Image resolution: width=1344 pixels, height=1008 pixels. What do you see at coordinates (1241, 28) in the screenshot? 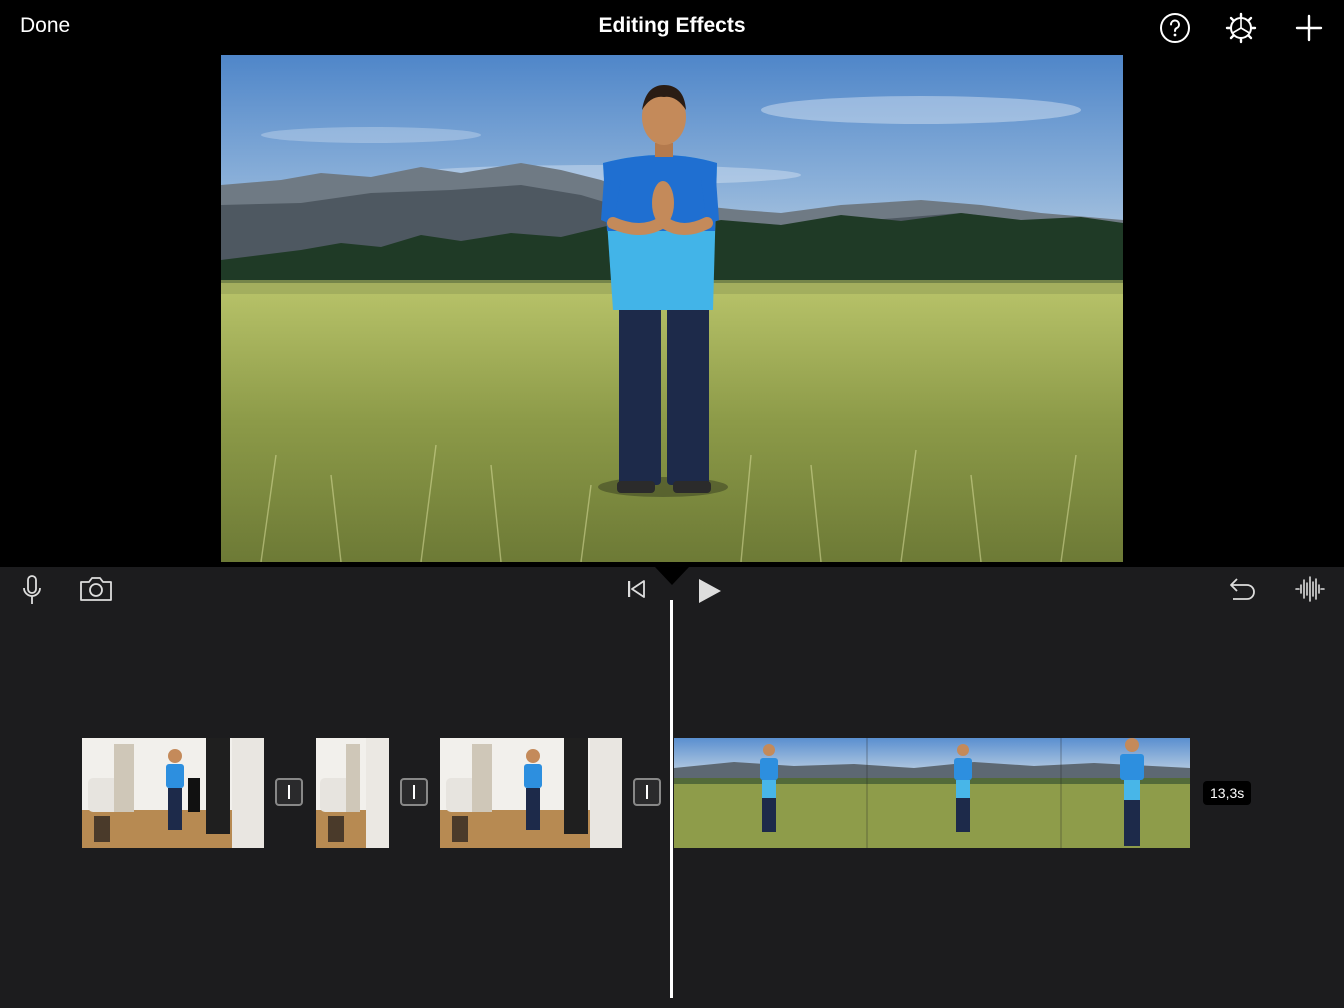
I see `settings-icon` at bounding box center [1241, 28].